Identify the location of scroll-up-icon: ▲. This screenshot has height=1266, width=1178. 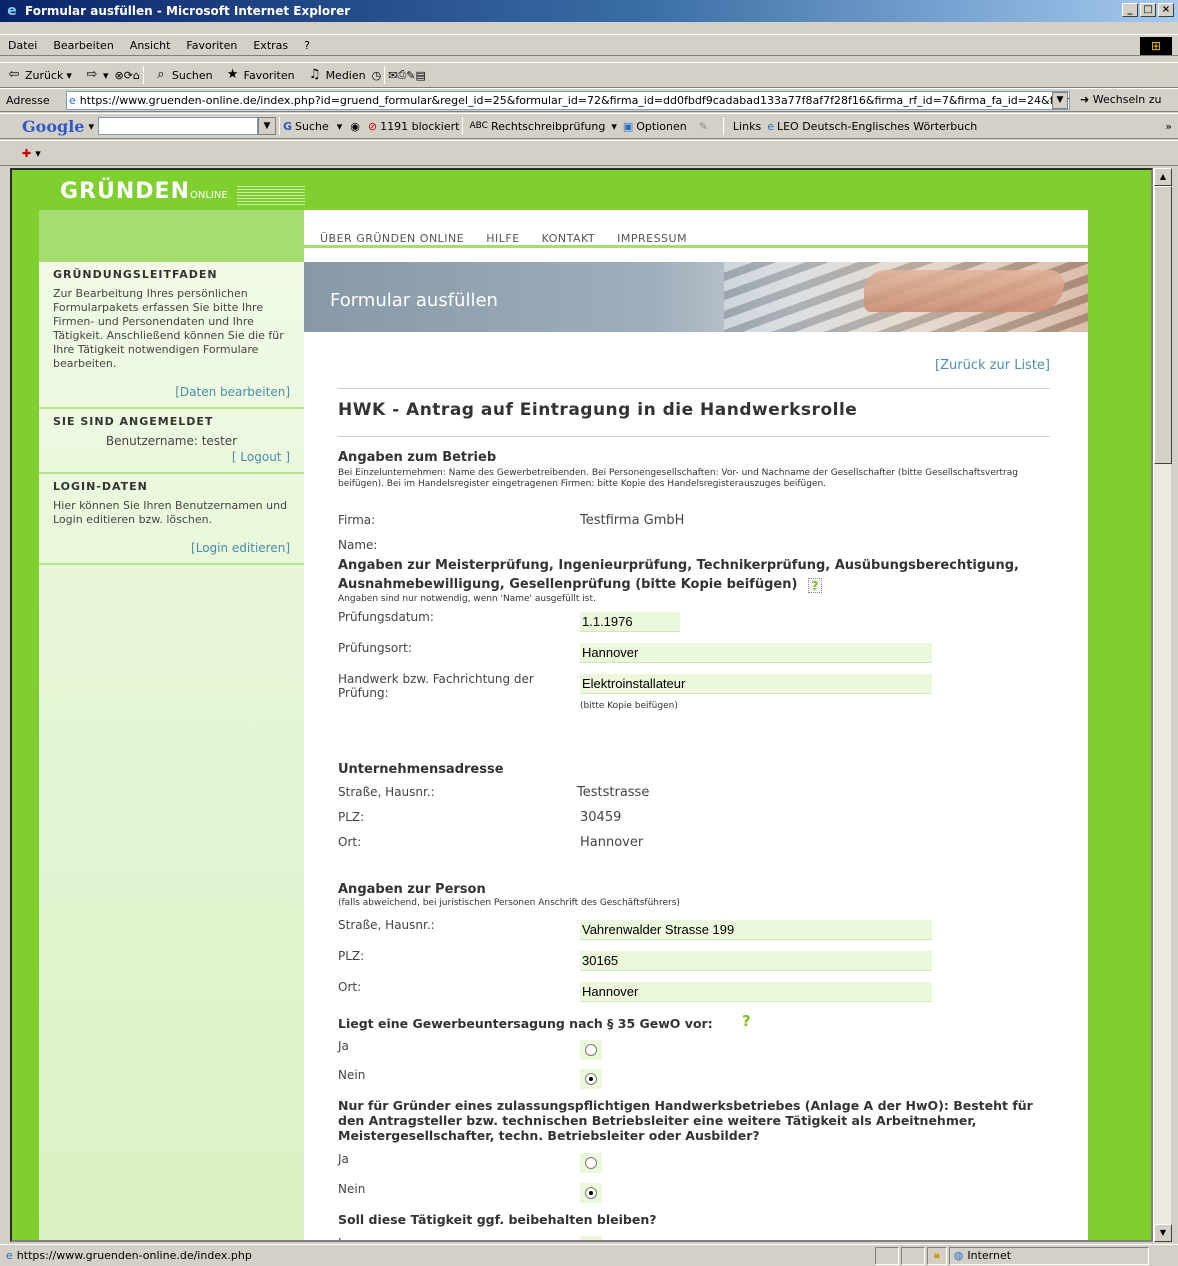
(1163, 177).